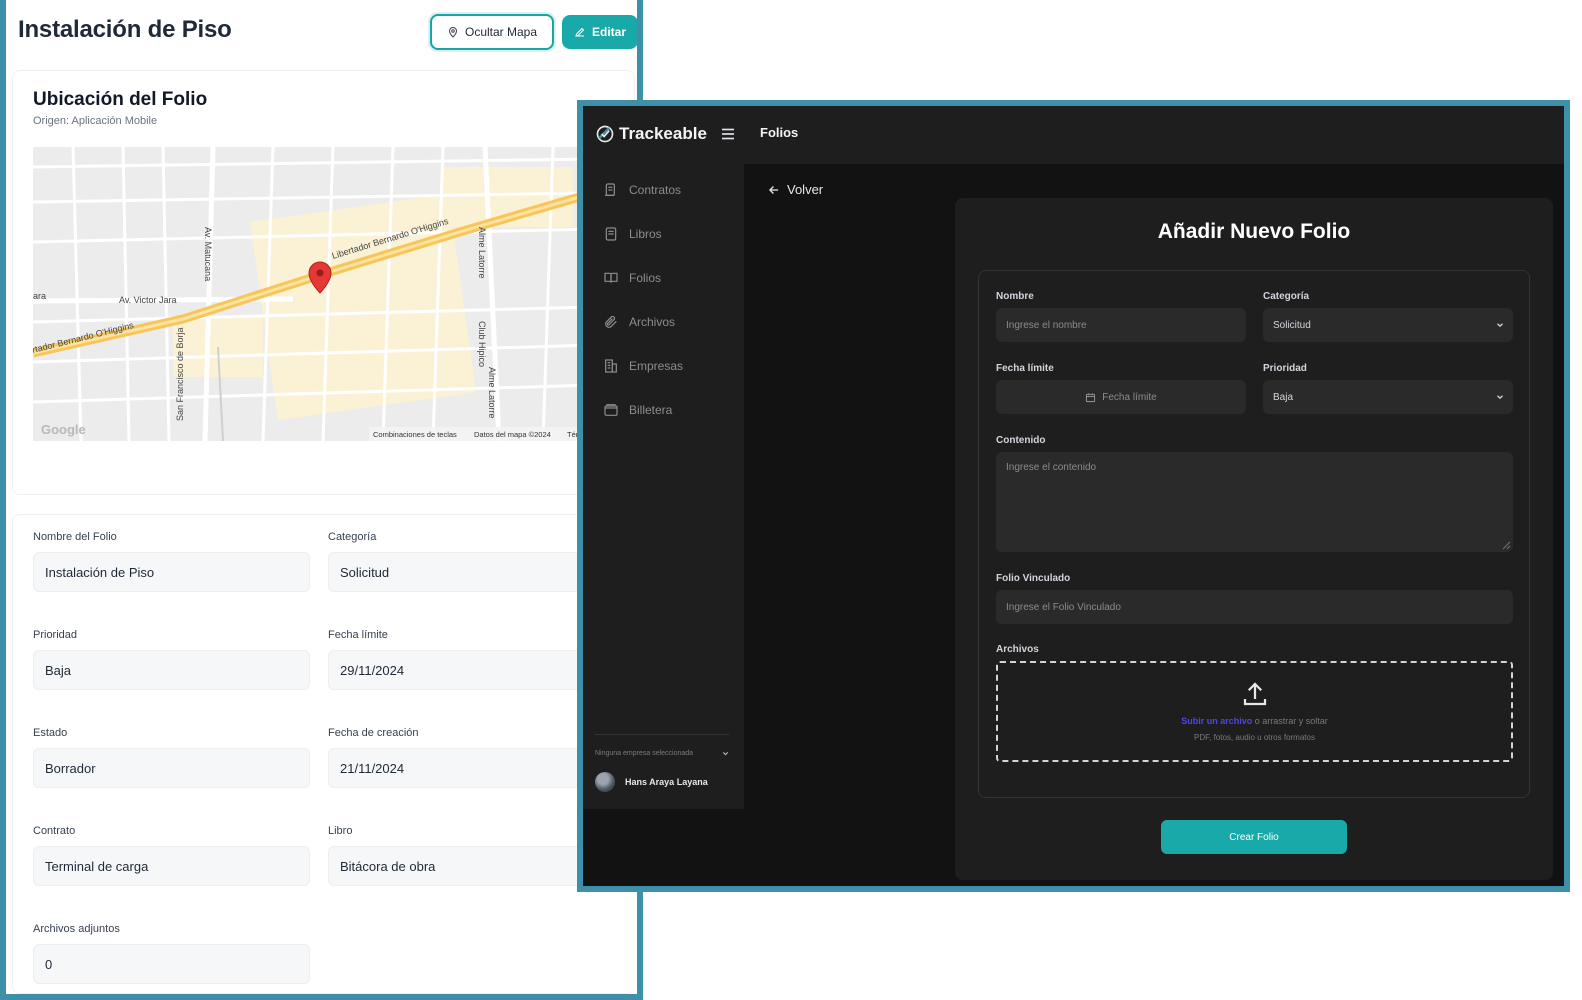 The width and height of the screenshot is (1582, 1000). Describe the element at coordinates (605, 782) in the screenshot. I see `avatar` at that location.